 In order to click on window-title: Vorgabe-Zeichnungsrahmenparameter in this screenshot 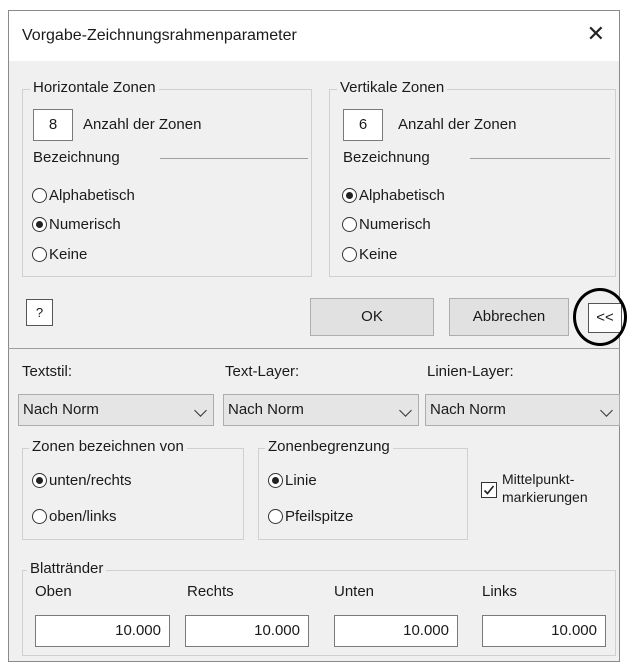, I will do `click(159, 35)`.